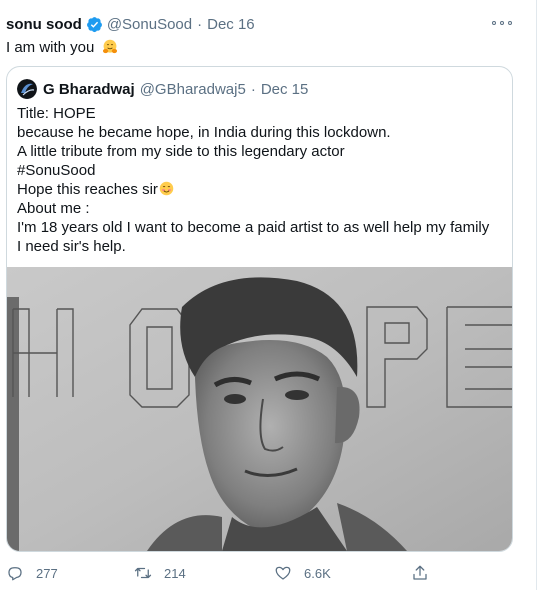 The width and height of the screenshot is (546, 590). I want to click on quoted-line-with-emoji: Hope this reaches sir, so click(262, 189).